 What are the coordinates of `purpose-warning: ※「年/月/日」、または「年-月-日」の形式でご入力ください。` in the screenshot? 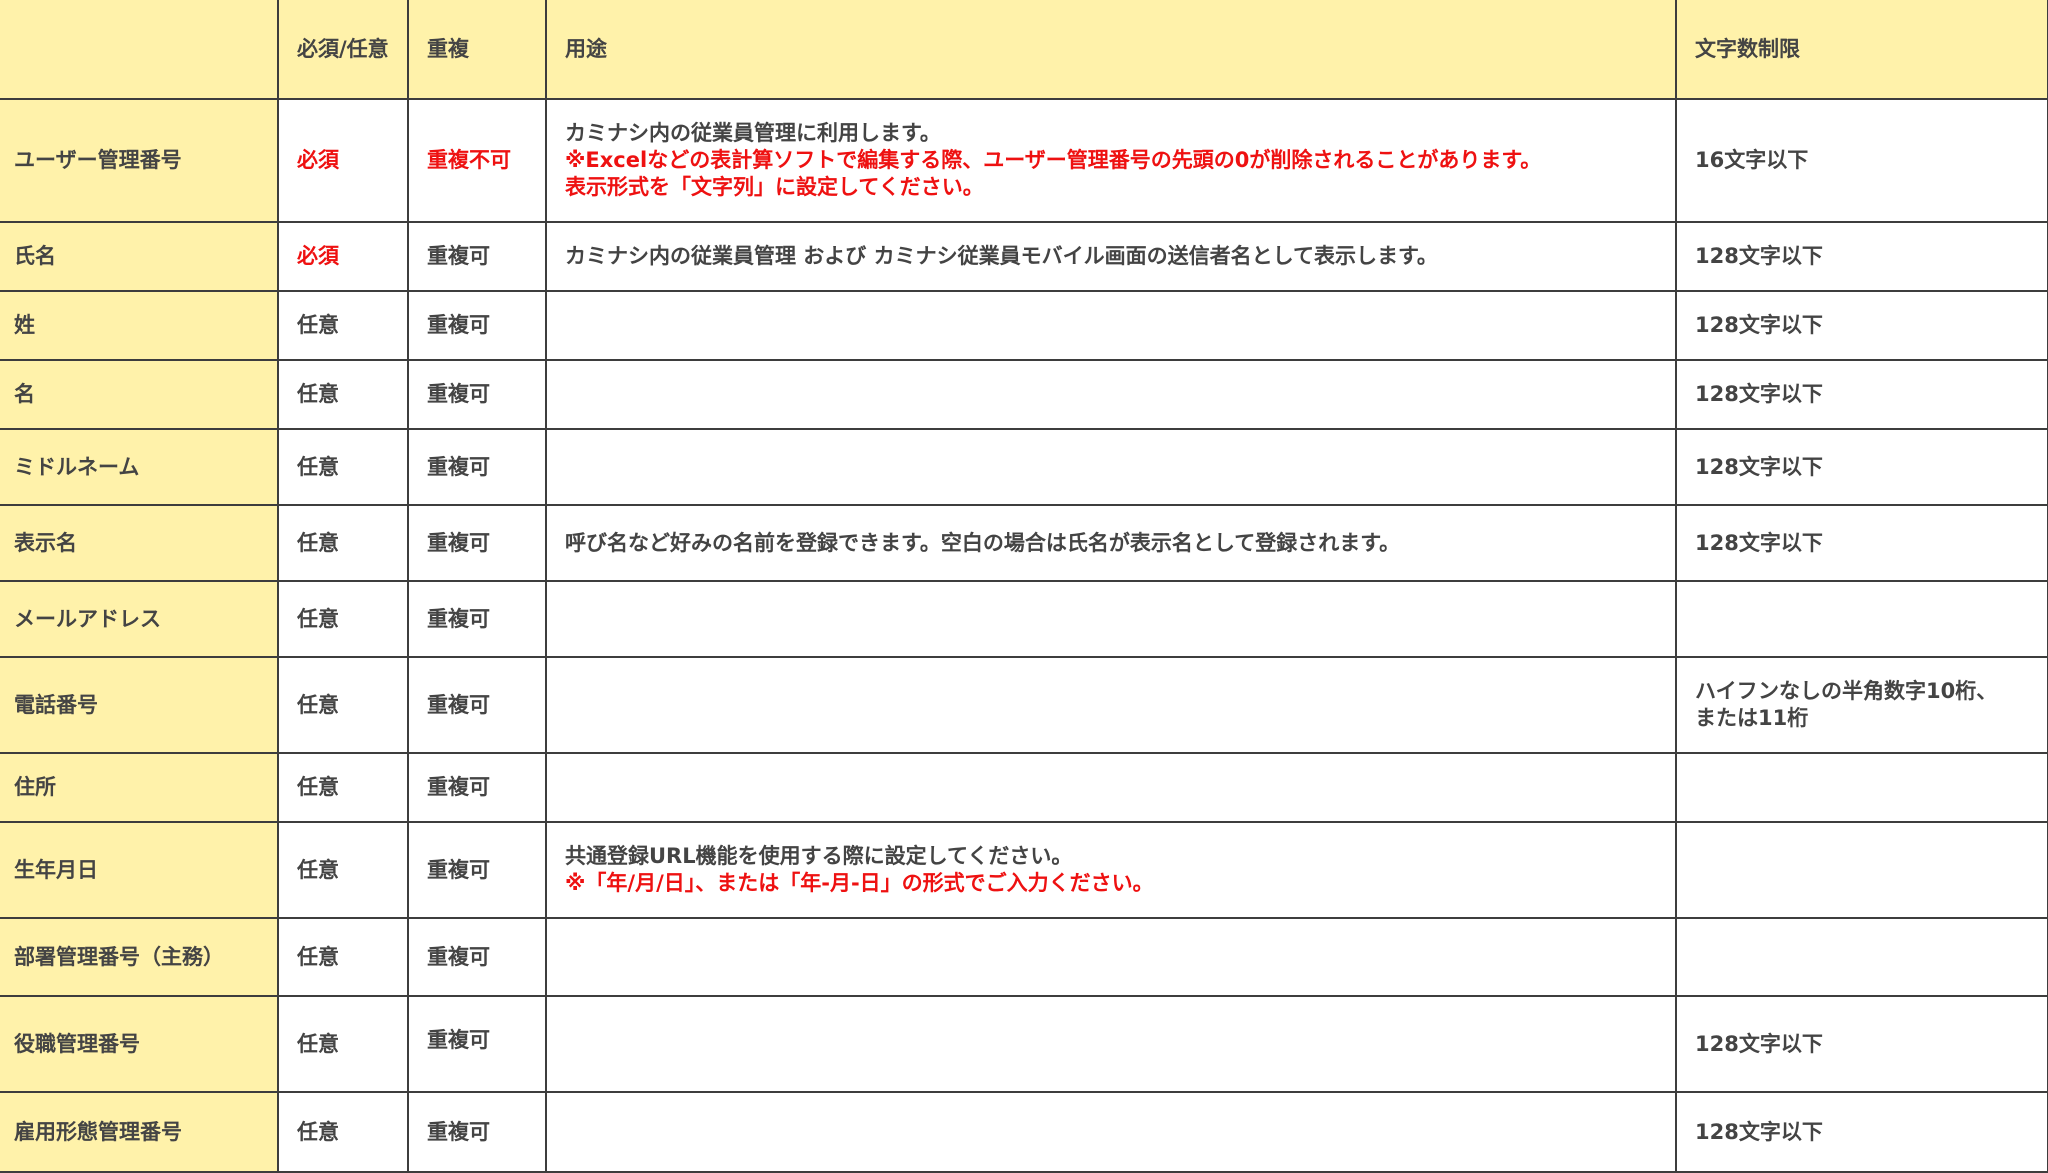 It's located at (859, 883).